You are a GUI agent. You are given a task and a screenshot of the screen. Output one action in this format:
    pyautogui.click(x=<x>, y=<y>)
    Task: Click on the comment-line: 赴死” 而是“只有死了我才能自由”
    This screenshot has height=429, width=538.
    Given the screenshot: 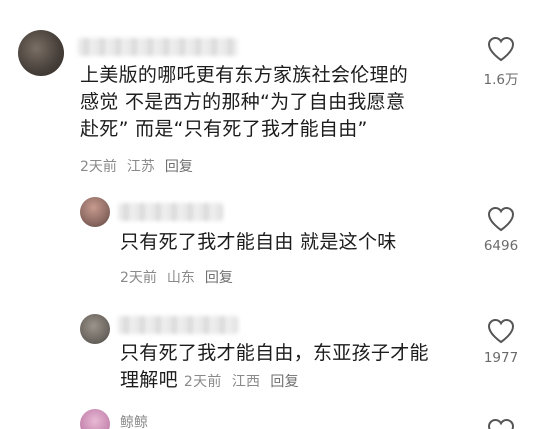 What is the action you would take?
    pyautogui.click(x=224, y=129)
    